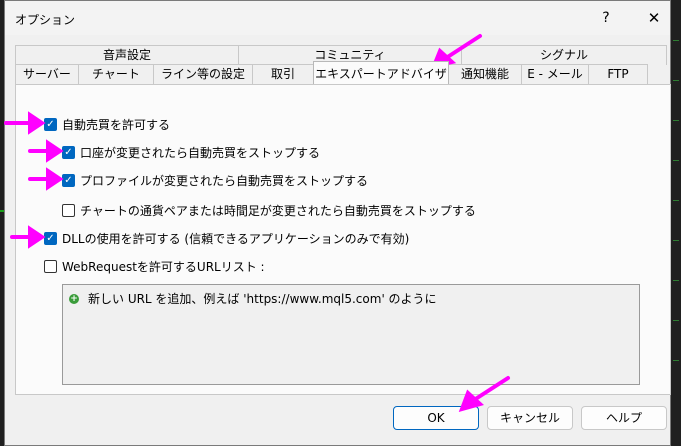 The height and width of the screenshot is (446, 681). I want to click on arrow-allow-dll, so click(28, 237).